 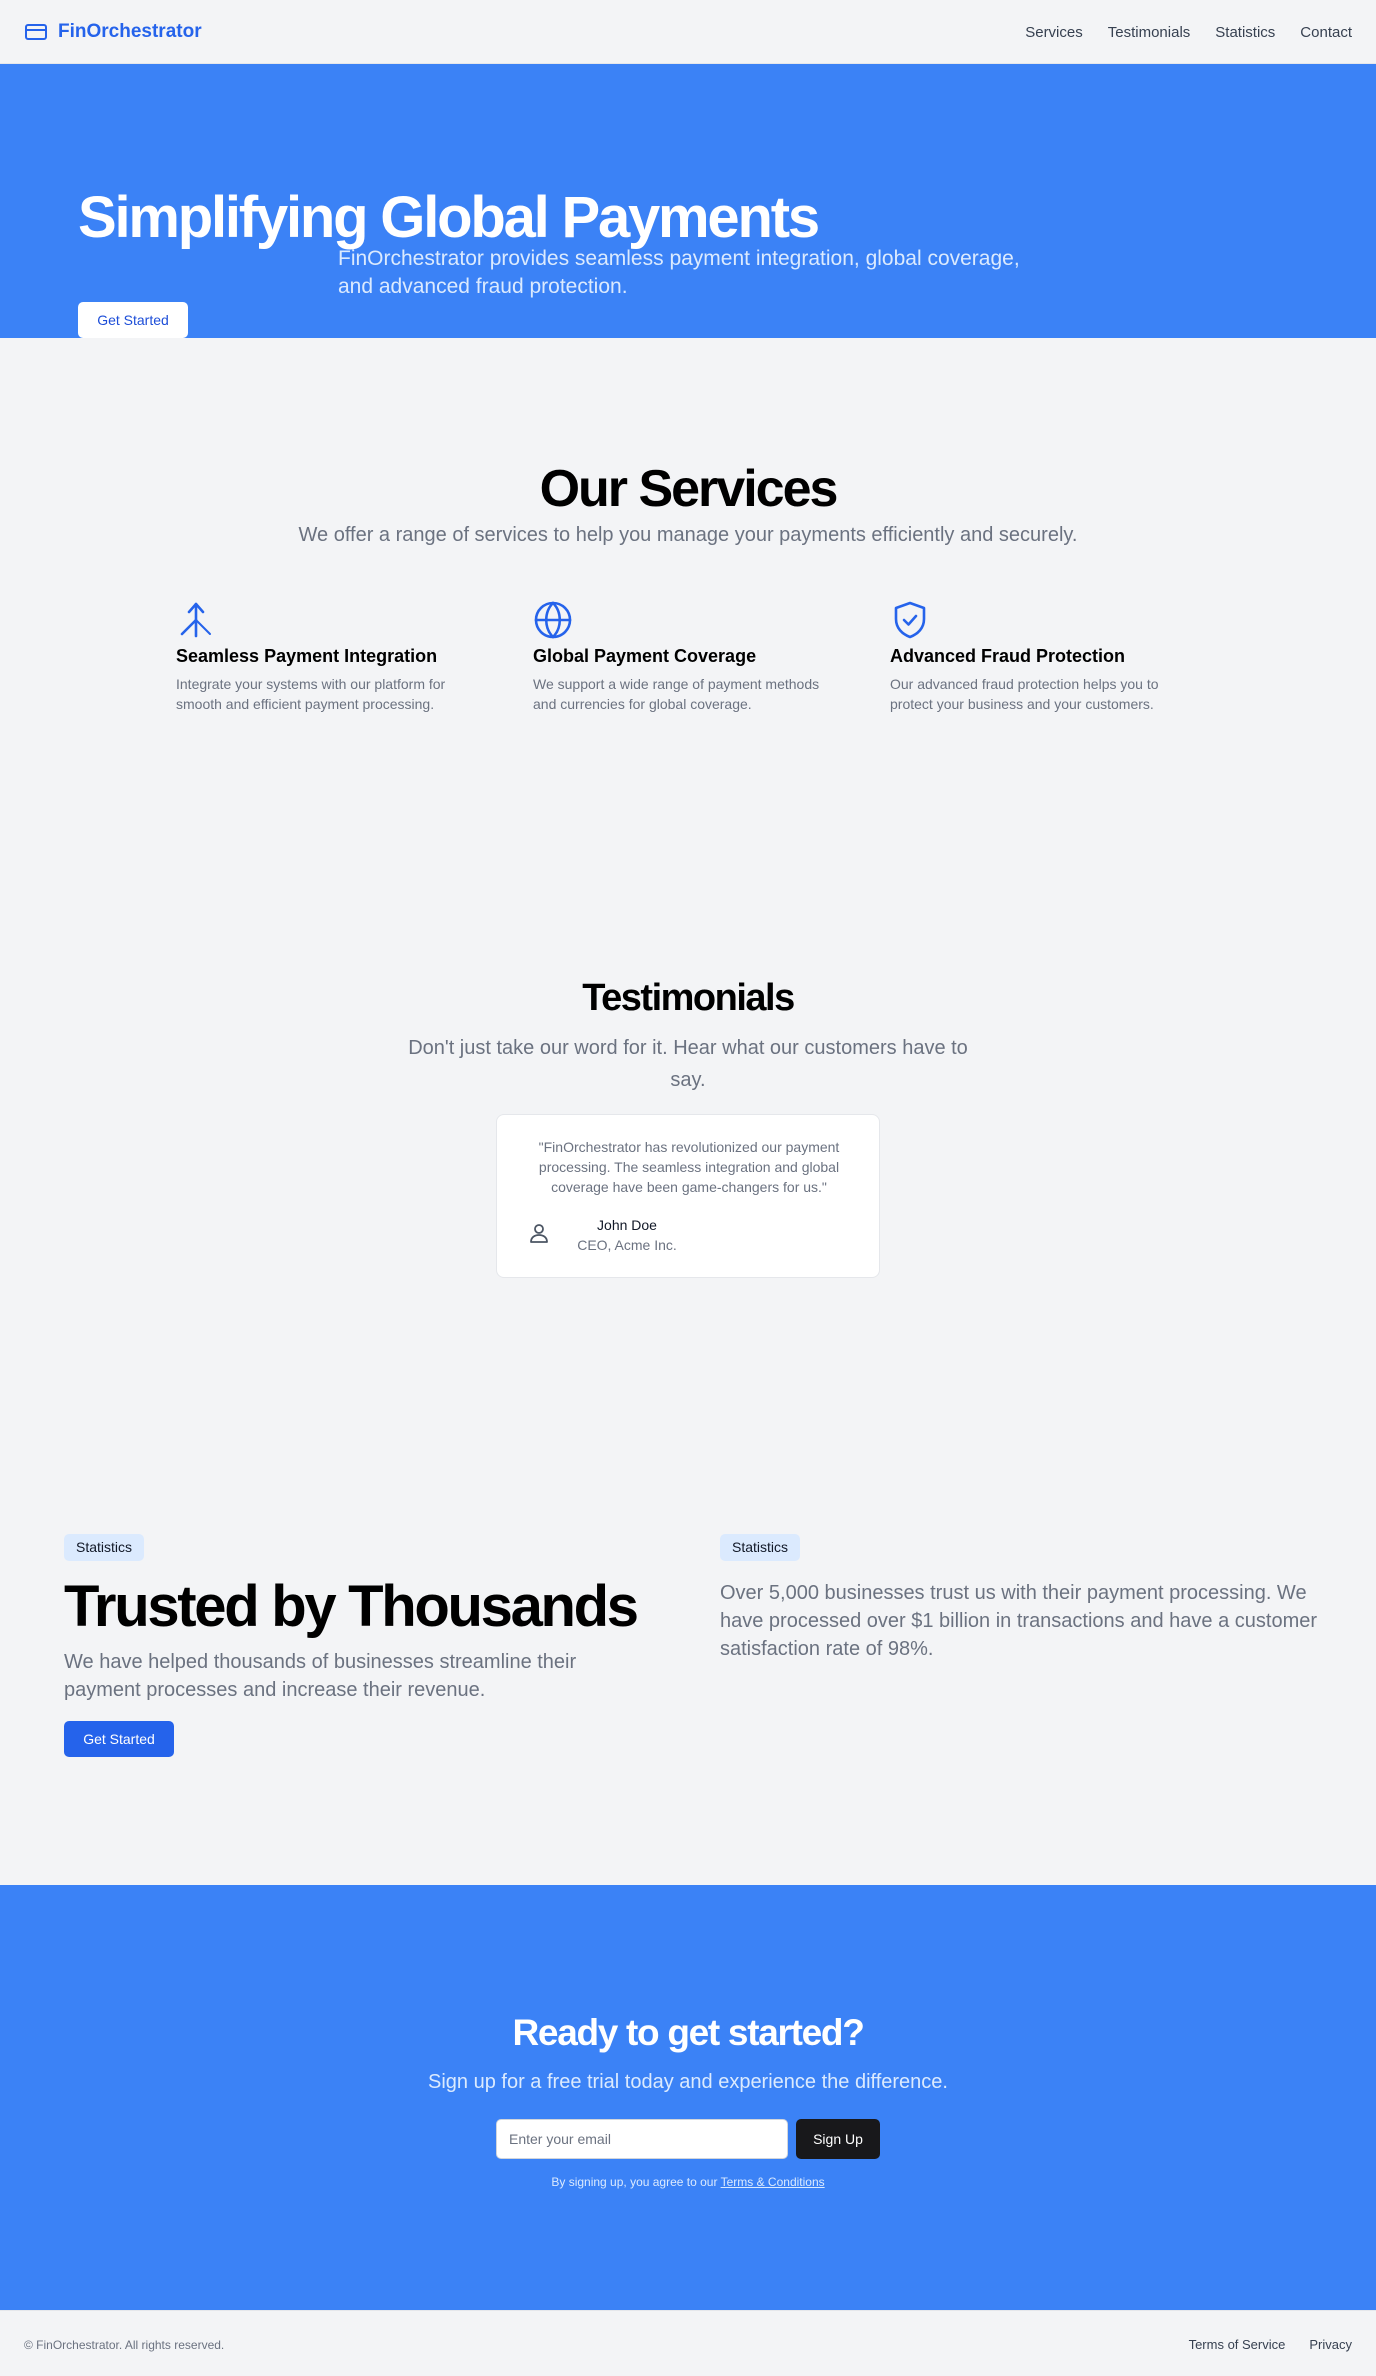 I want to click on hero-get-started-button: Get Started, so click(x=133, y=320).